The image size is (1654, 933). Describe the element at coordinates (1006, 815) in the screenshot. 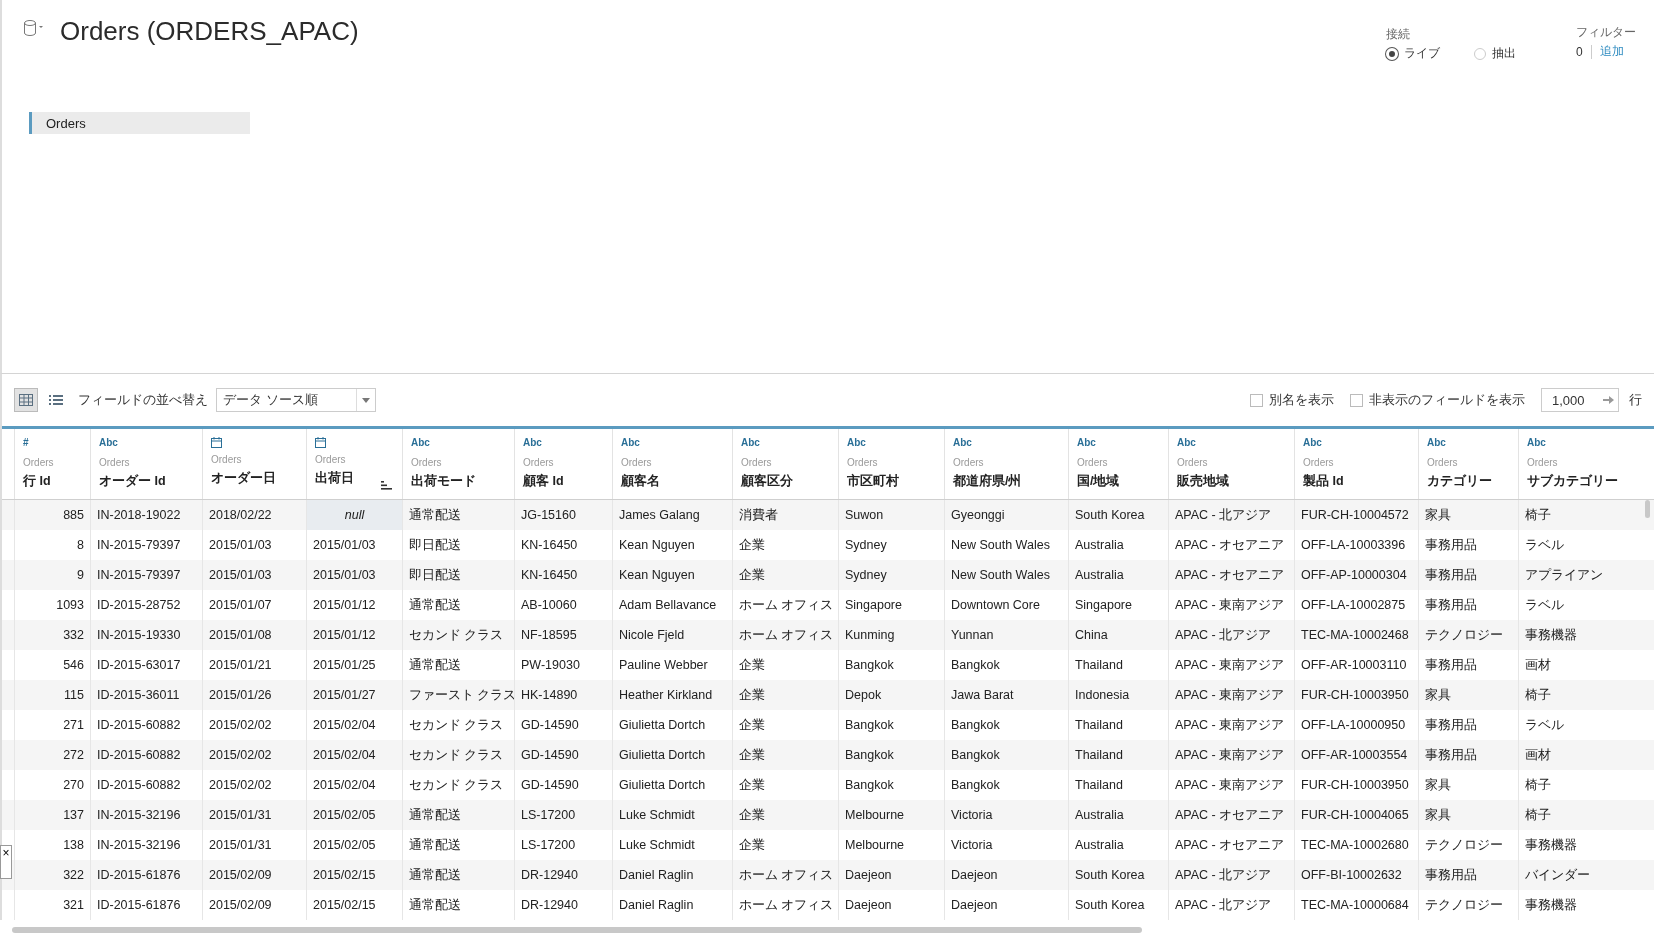

I see `table-cell: Victoria` at that location.